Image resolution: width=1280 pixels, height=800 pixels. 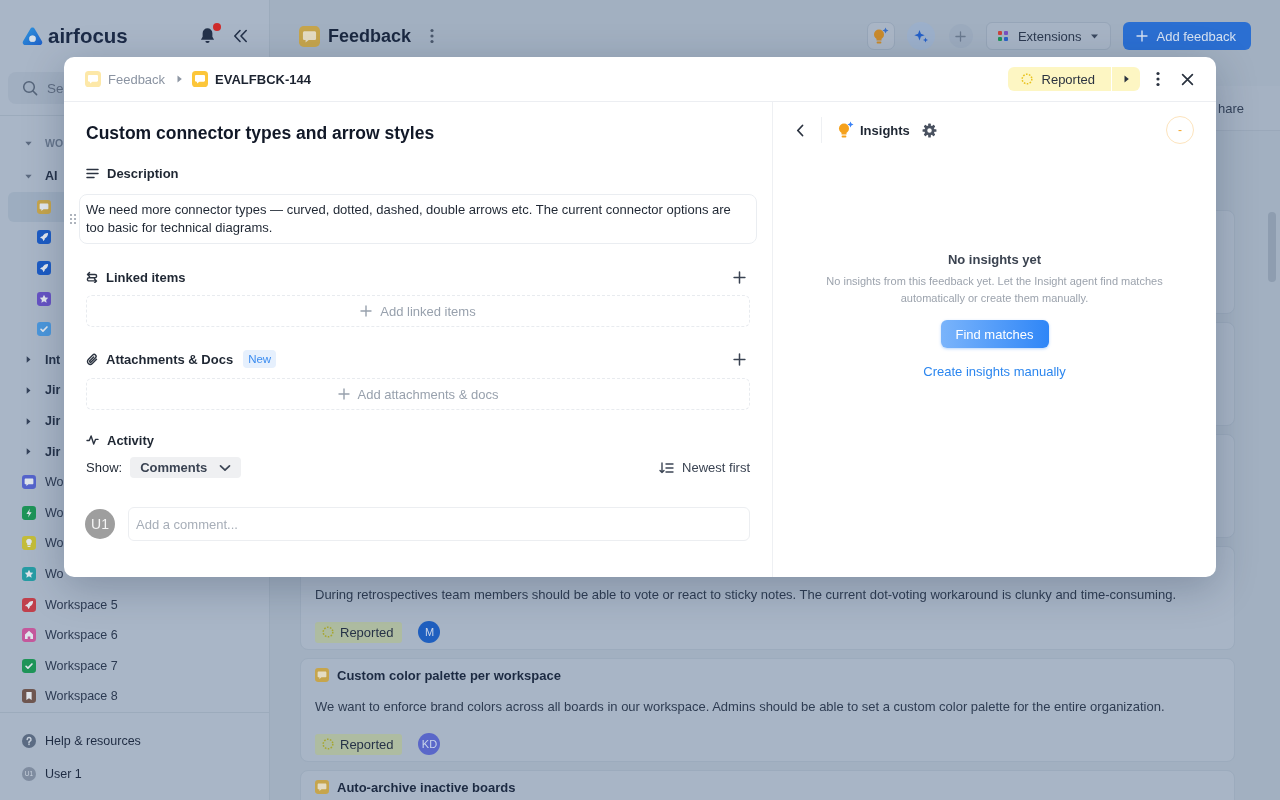 What do you see at coordinates (88, 36) in the screenshot?
I see `logo-wordmark: airfocus` at bounding box center [88, 36].